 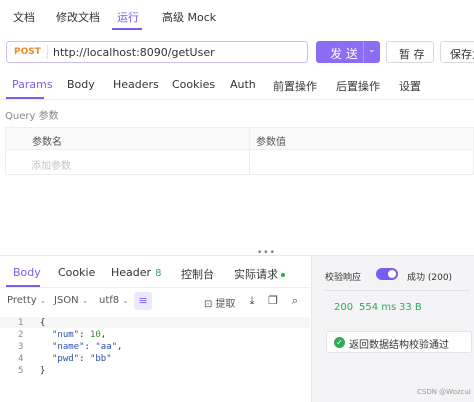 What do you see at coordinates (128, 17) in the screenshot?
I see `tab-run: 运行` at bounding box center [128, 17].